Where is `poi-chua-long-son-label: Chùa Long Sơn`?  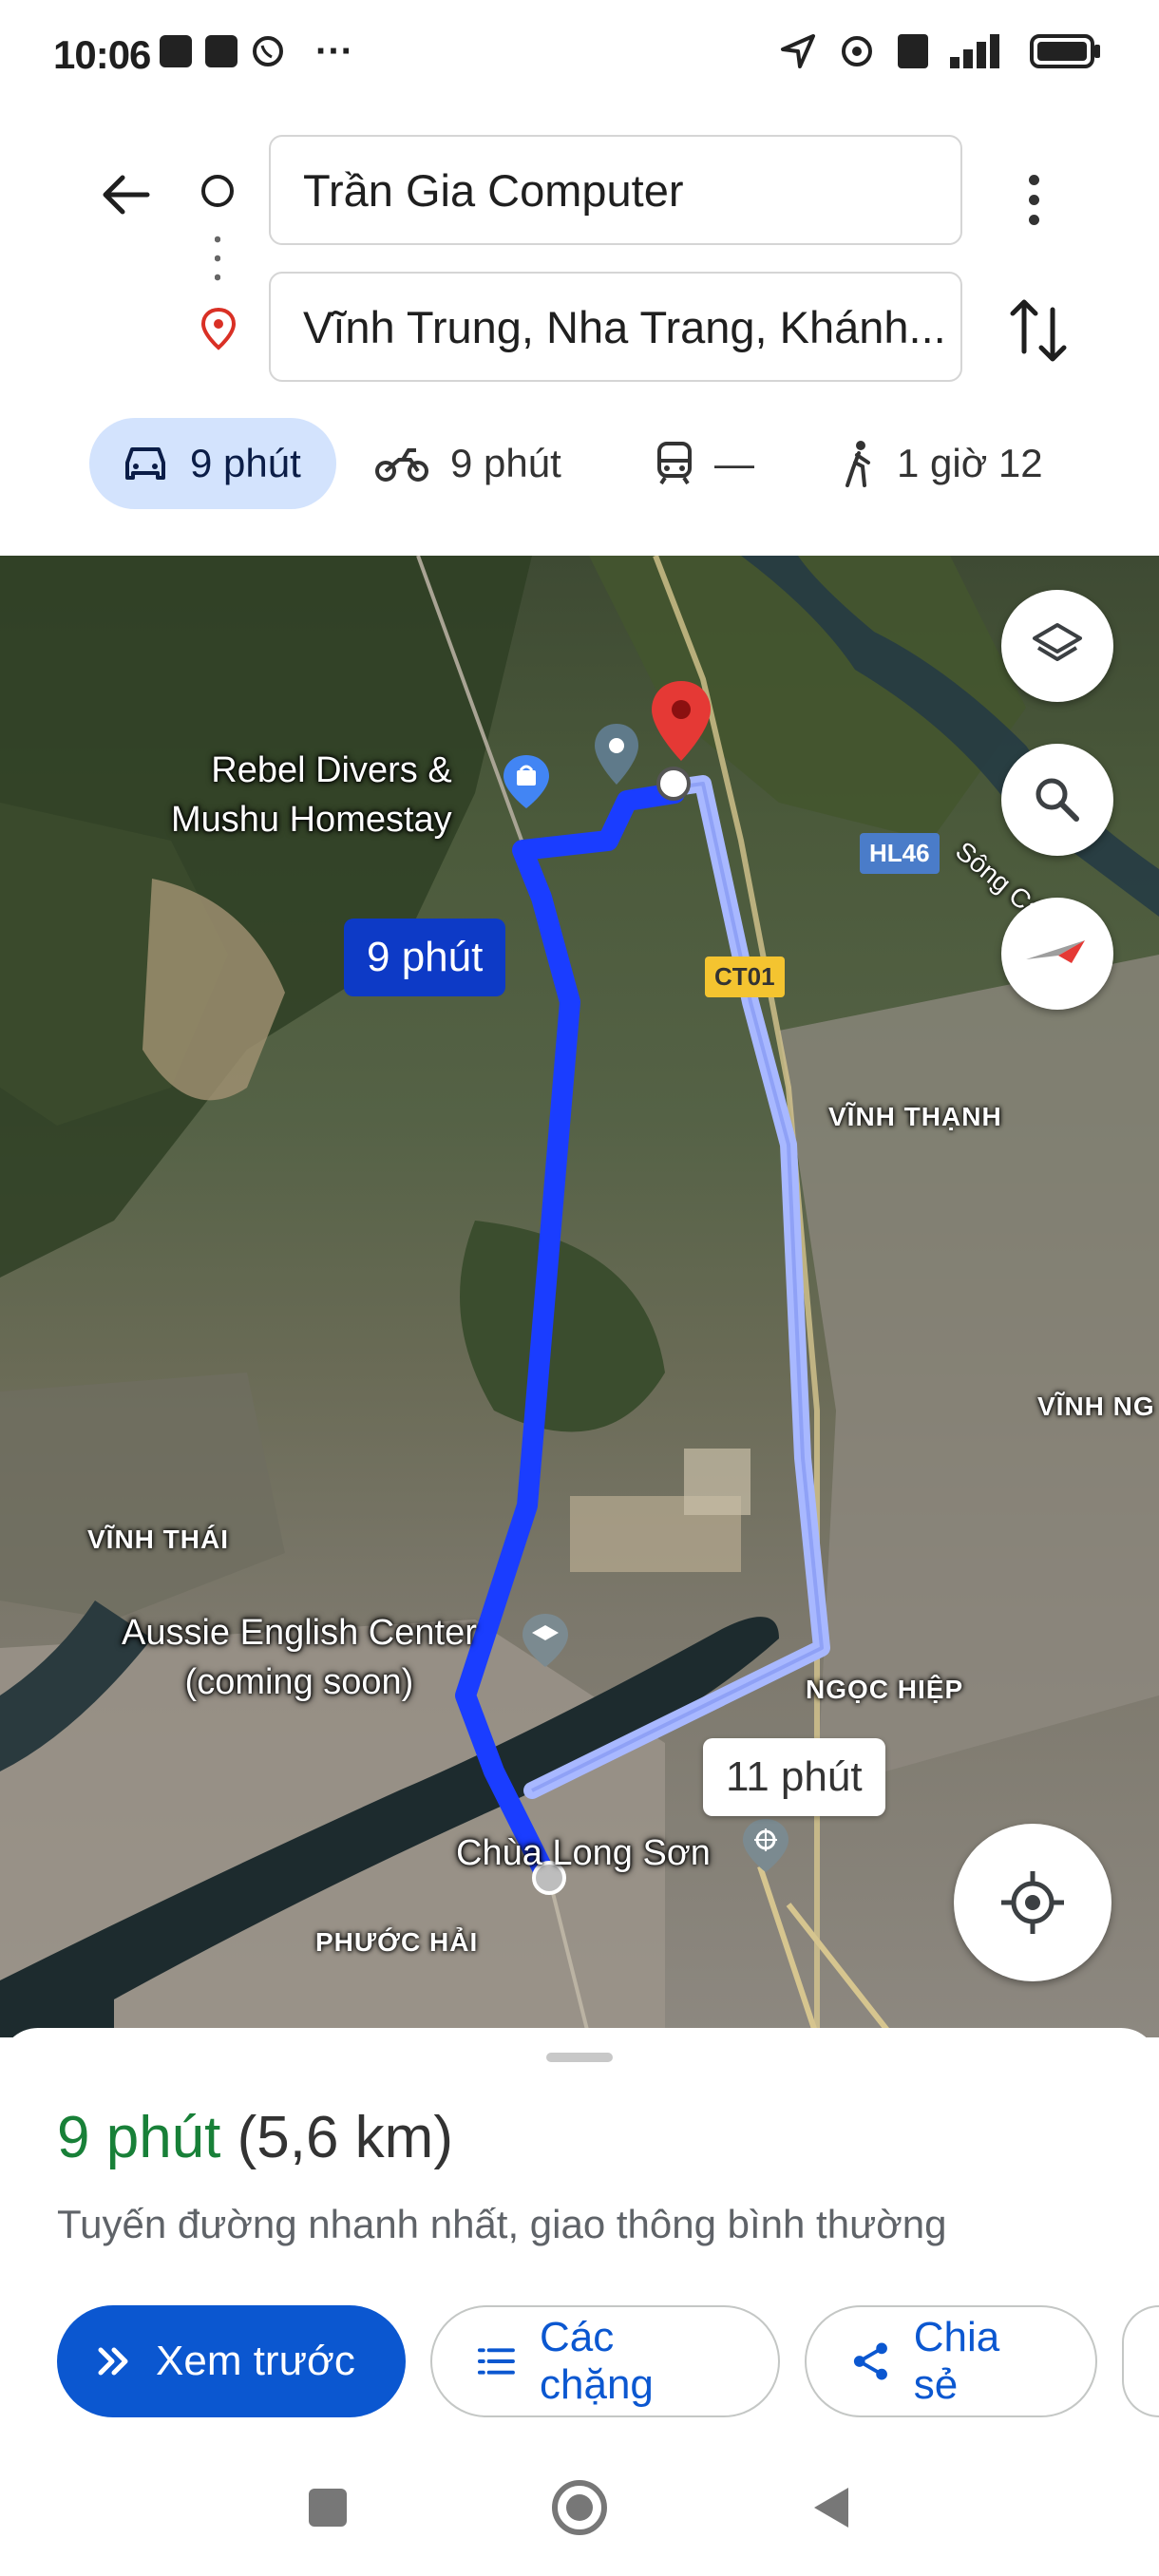 poi-chua-long-son-label: Chùa Long Sơn is located at coordinates (583, 1853).